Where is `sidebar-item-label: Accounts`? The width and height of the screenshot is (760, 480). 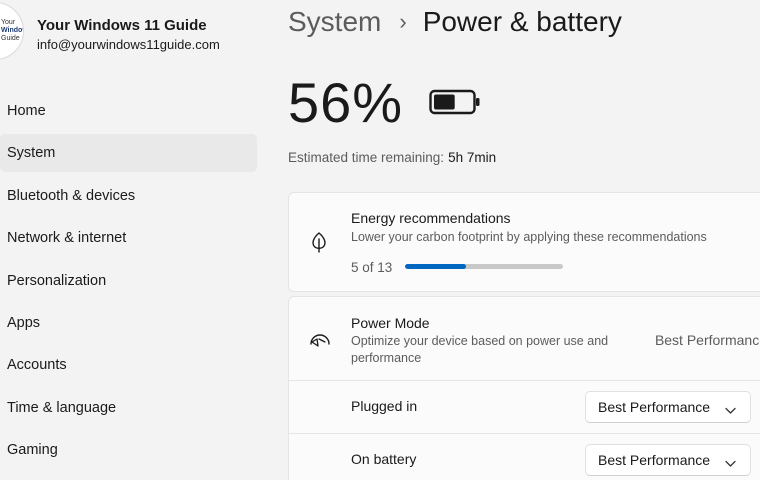 sidebar-item-label: Accounts is located at coordinates (37, 365).